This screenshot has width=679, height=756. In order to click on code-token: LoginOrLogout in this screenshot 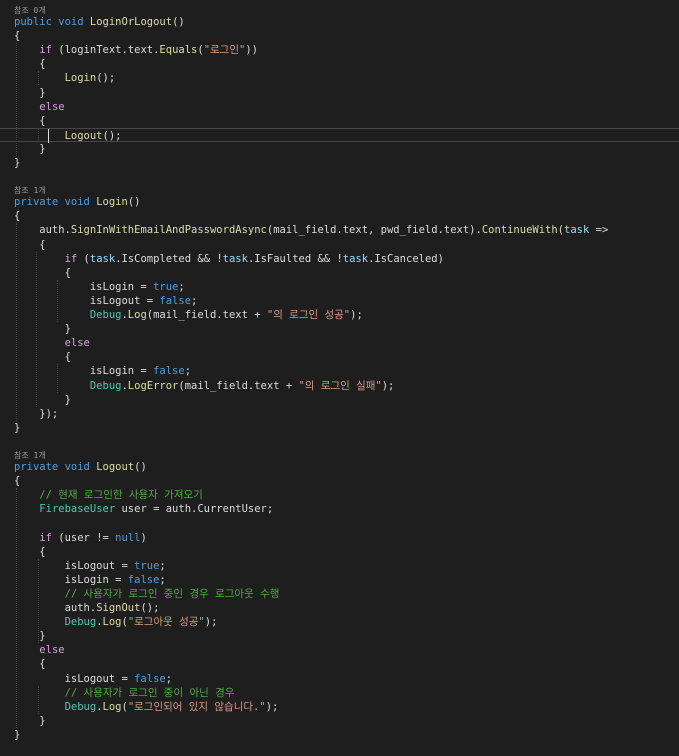, I will do `click(131, 22)`.